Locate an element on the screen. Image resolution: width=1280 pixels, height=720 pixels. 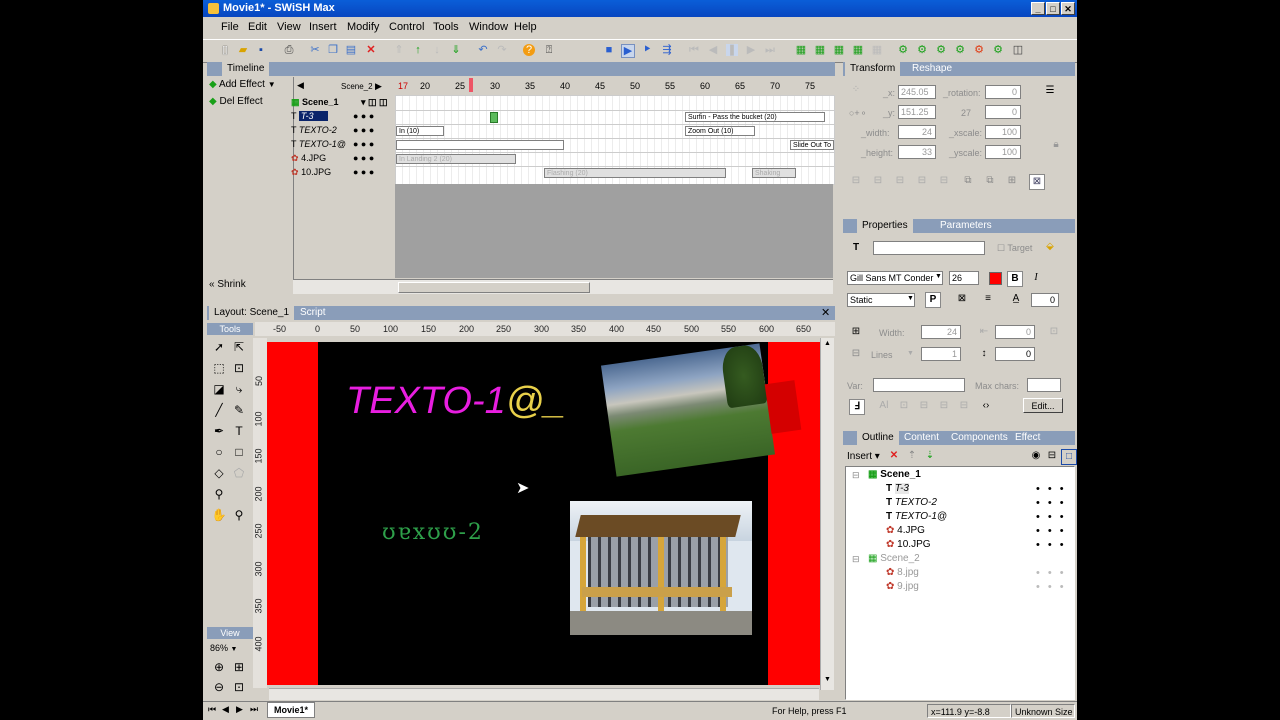
menu-help: Help is located at coordinates (525, 27).